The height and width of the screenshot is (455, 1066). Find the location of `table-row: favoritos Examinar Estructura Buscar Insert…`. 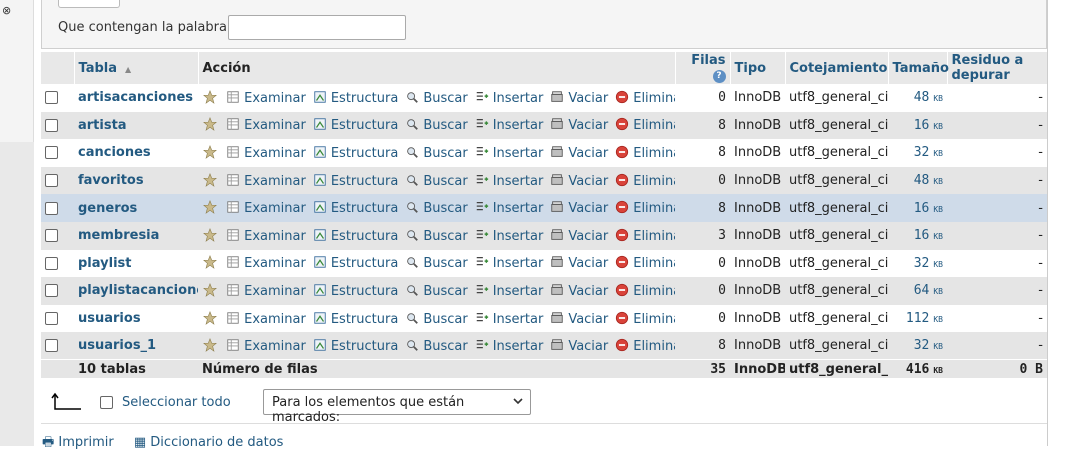

table-row: favoritos Examinar Estructura Buscar Insert… is located at coordinates (544, 180).